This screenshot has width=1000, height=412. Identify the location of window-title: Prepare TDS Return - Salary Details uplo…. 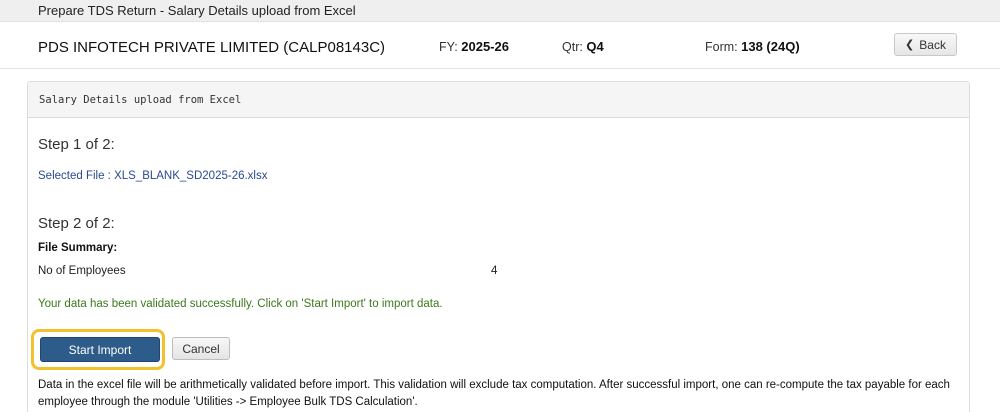
(197, 10).